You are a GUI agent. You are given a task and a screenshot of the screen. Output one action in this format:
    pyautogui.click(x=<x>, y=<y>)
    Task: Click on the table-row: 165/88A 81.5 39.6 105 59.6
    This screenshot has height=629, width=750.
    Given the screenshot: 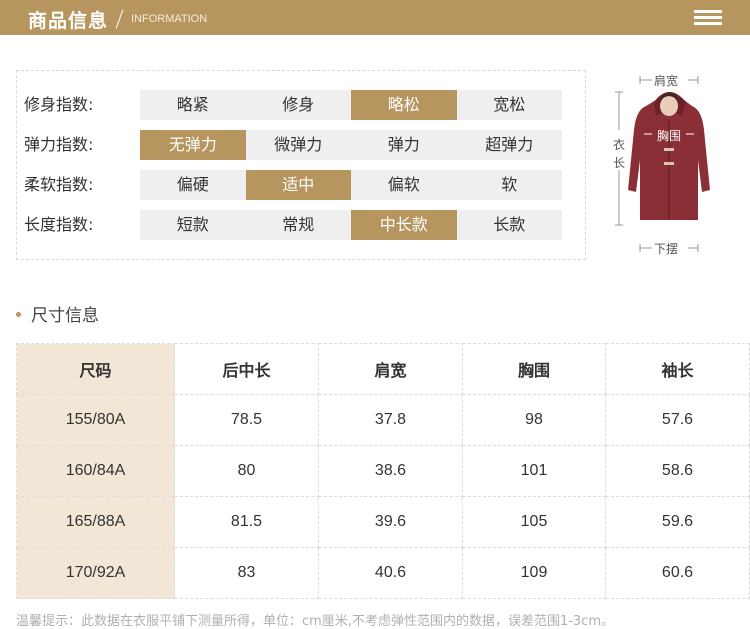 What is the action you would take?
    pyautogui.click(x=383, y=522)
    